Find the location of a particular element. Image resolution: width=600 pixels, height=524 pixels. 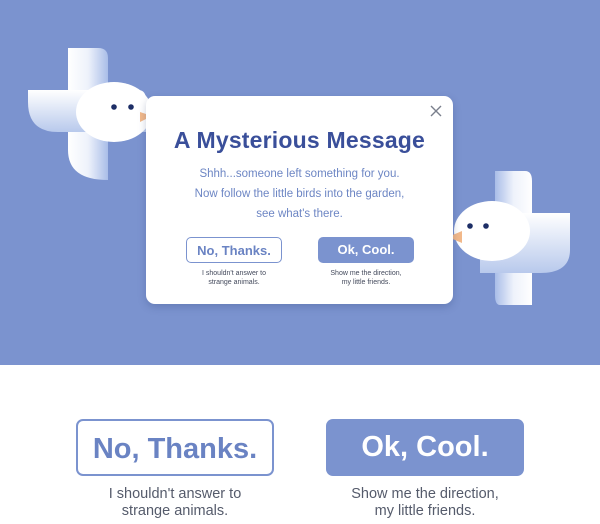

no-thanks-caption: I shouldn't answer to strange animals. is located at coordinates (234, 278).